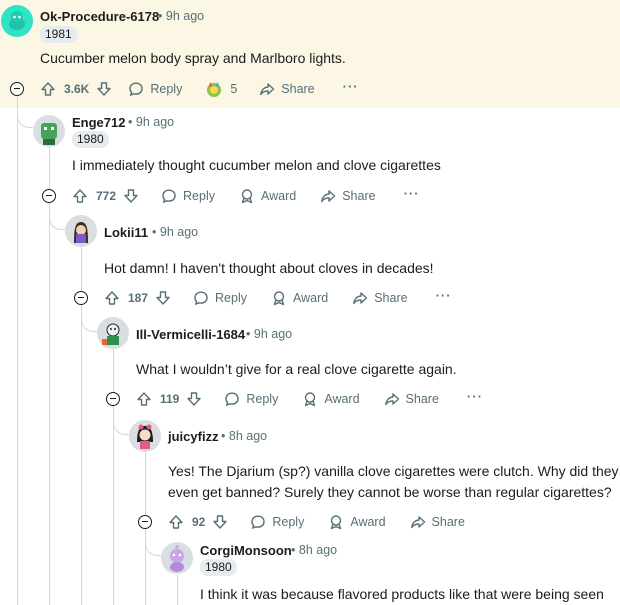 This screenshot has width=620, height=605. What do you see at coordinates (77, 89) in the screenshot?
I see `vote-score: 3.6K` at bounding box center [77, 89].